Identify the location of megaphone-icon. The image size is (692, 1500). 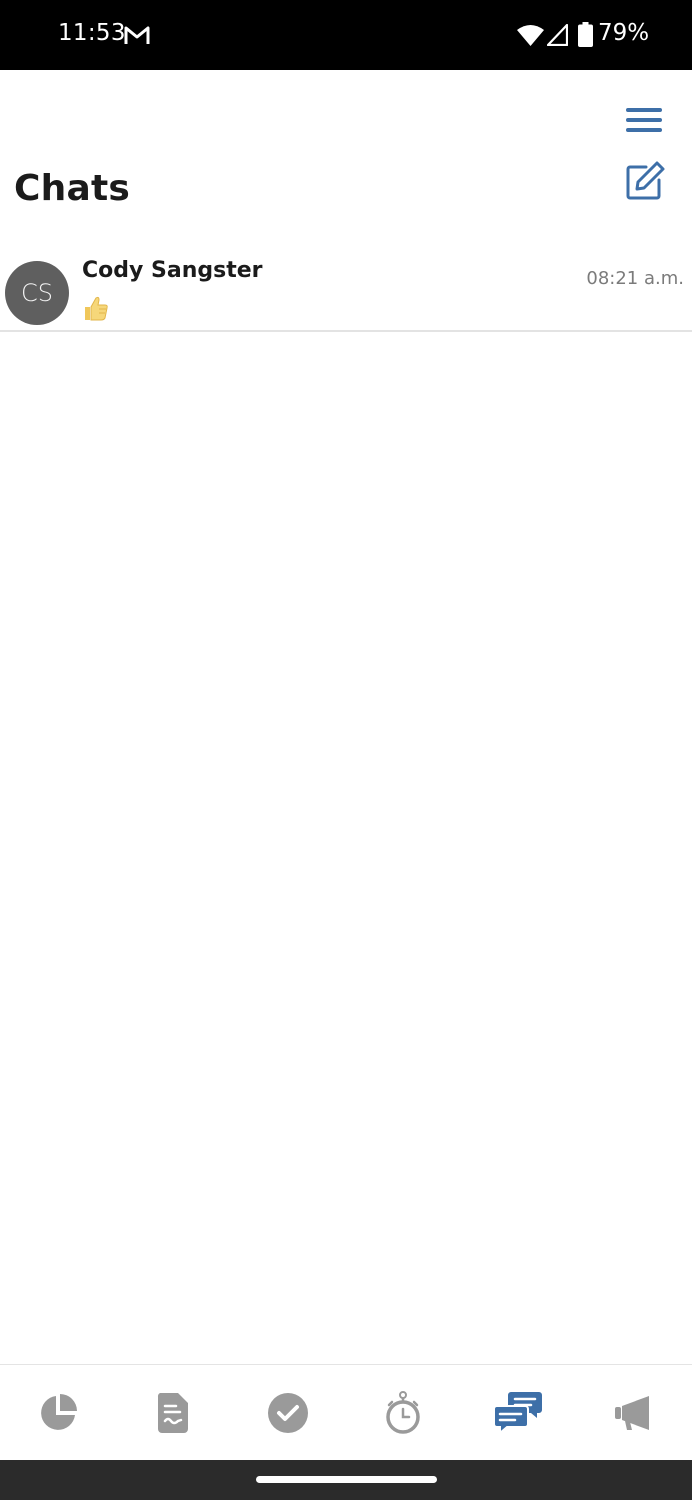
(631, 1413).